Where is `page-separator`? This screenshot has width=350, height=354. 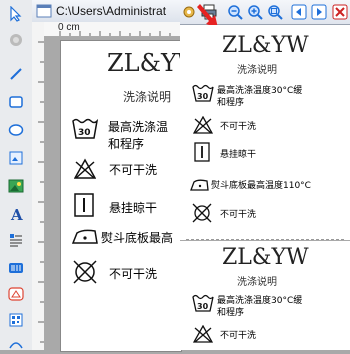 page-separator is located at coordinates (265, 239).